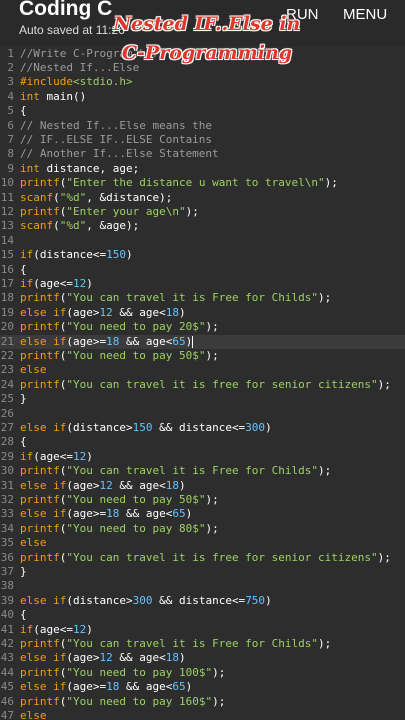 The height and width of the screenshot is (720, 405). I want to click on code-line: 45 else if(age>=18 && age<65), so click(202, 687).